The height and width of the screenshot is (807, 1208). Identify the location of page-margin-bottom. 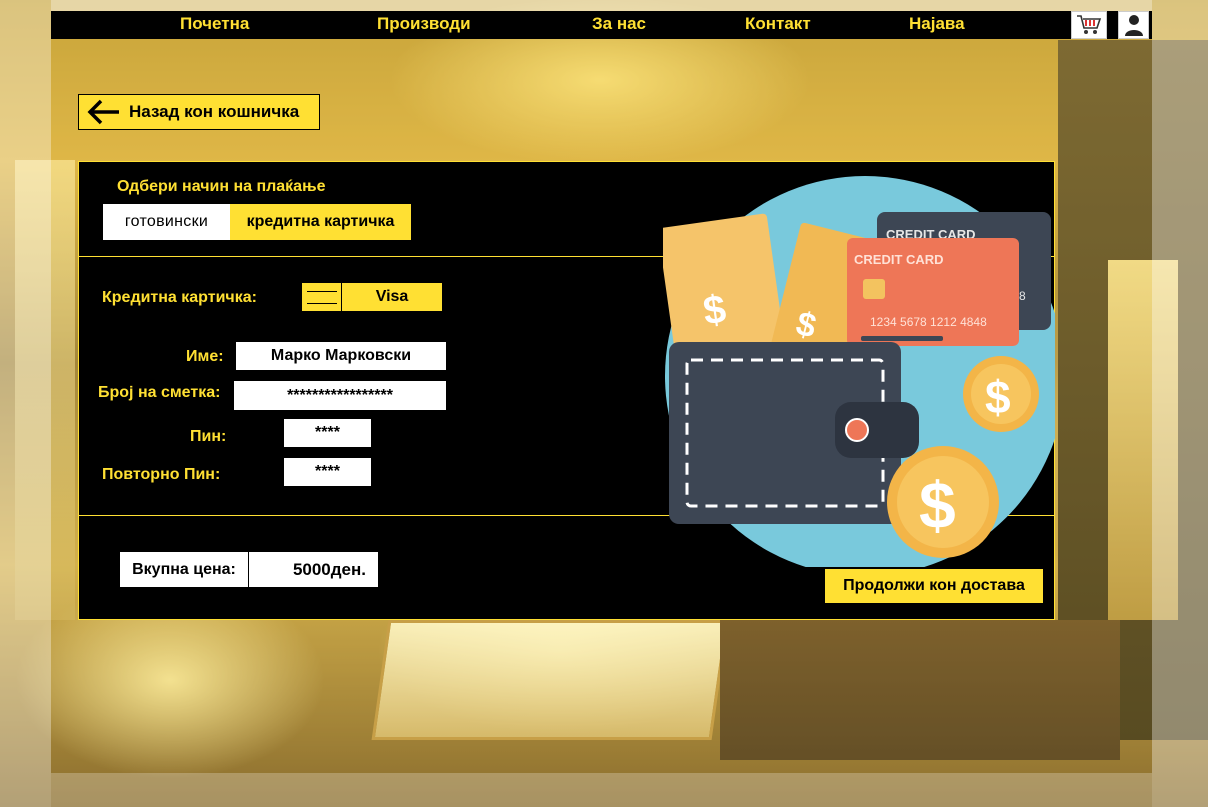
(601, 790).